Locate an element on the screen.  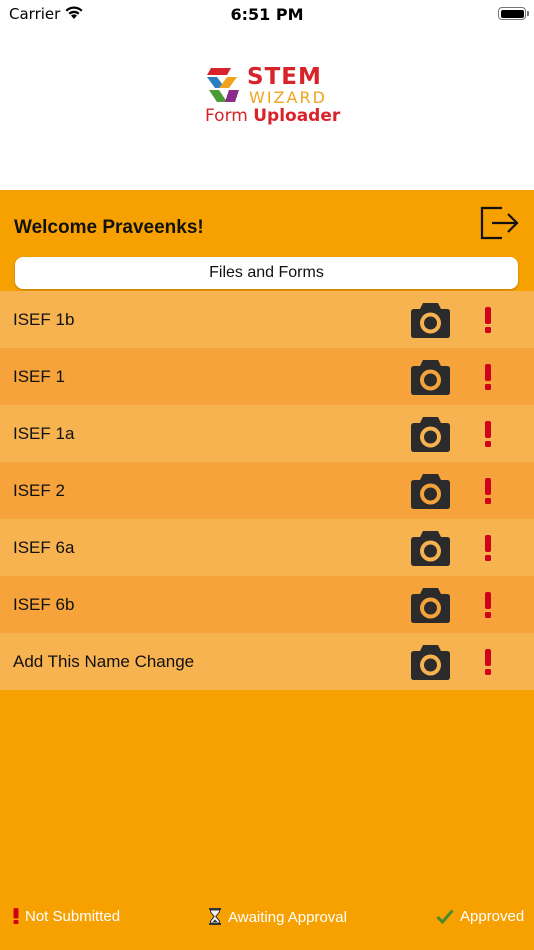
status-legend: Not Submitted Awaiting Approval Approved is located at coordinates (267, 918).